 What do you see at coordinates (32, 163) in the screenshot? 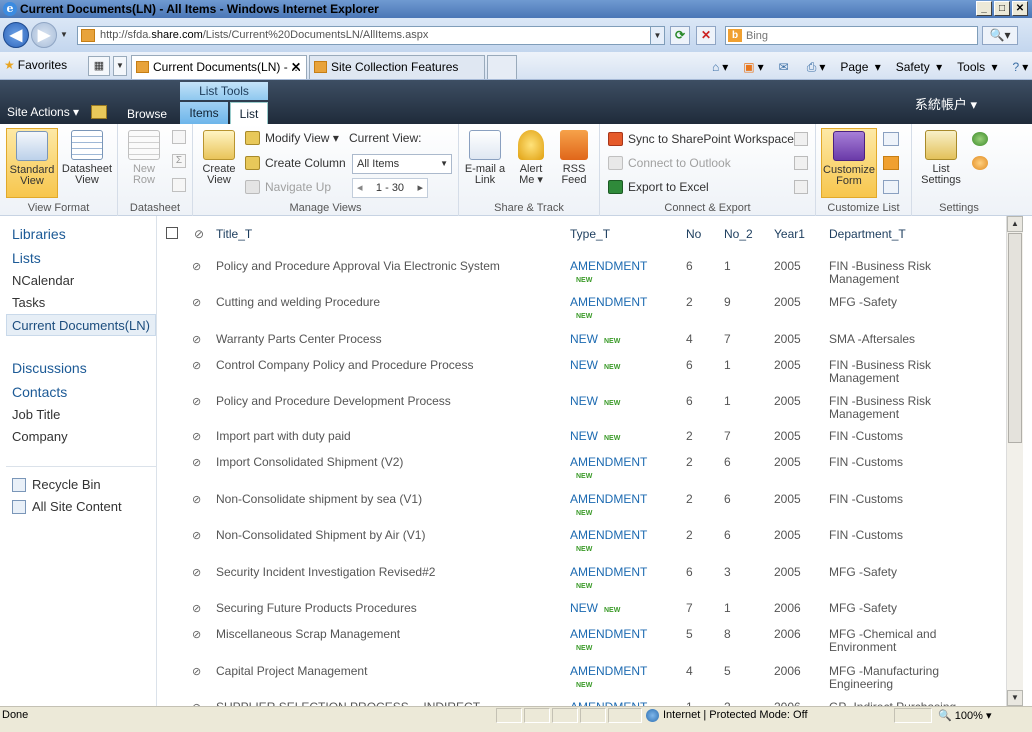
I see `standard-view-button: Standard View` at bounding box center [32, 163].